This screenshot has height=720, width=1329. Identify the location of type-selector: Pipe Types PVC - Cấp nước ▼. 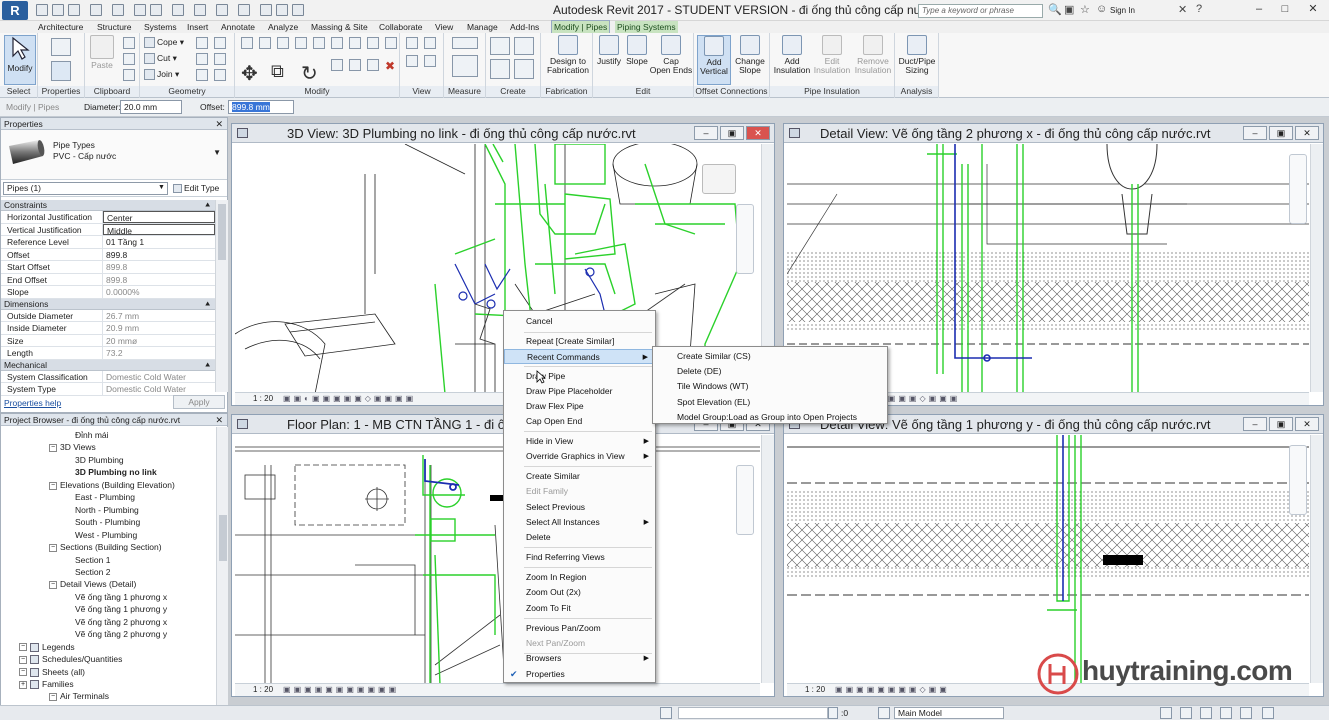
(114, 155).